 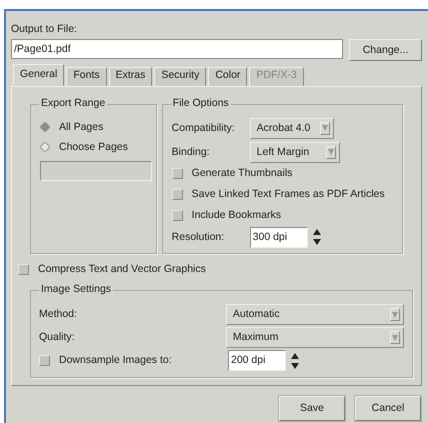 I want to click on checkbox-label: Downsample Images to:, so click(x=115, y=360).